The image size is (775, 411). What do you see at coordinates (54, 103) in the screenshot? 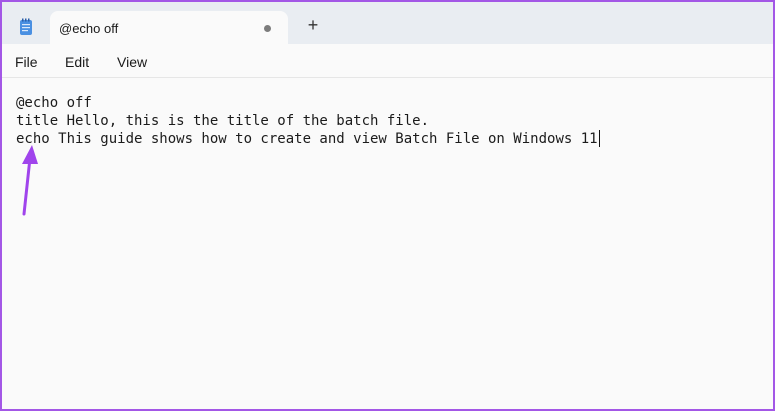
I see `editor-line-1: @echo off` at bounding box center [54, 103].